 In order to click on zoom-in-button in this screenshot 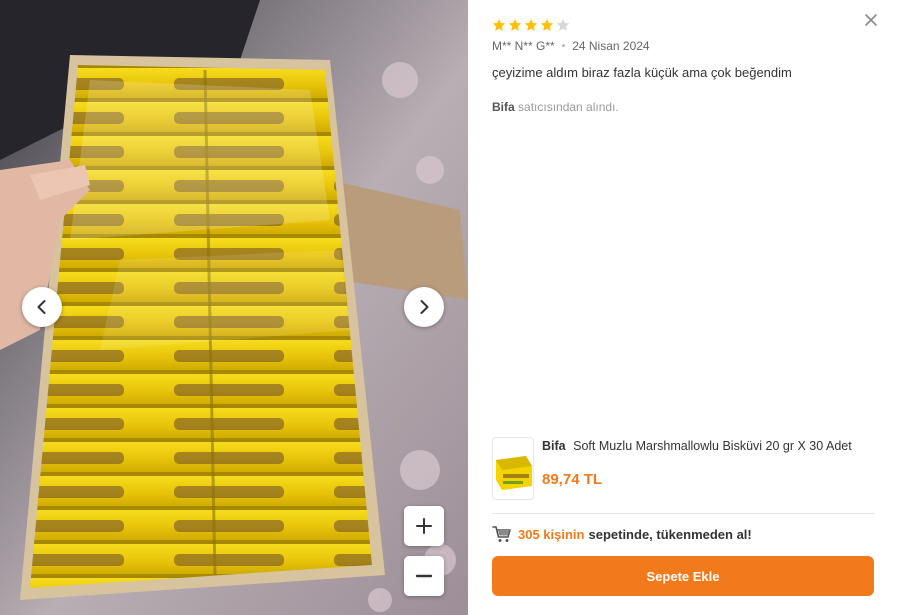, I will do `click(424, 526)`.